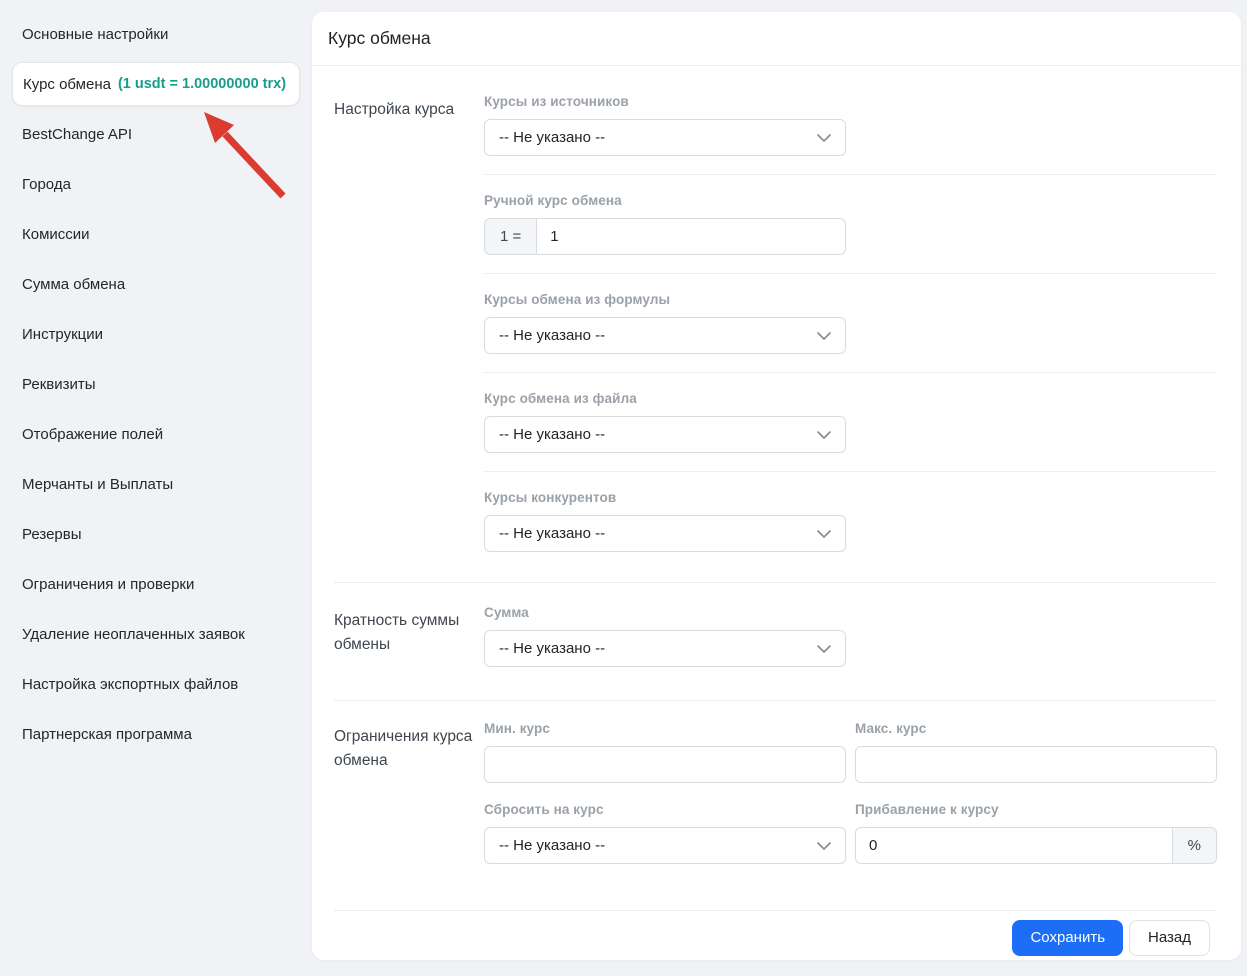  What do you see at coordinates (665, 137) in the screenshot?
I see `select-rate-sources: -- Не указано --` at bounding box center [665, 137].